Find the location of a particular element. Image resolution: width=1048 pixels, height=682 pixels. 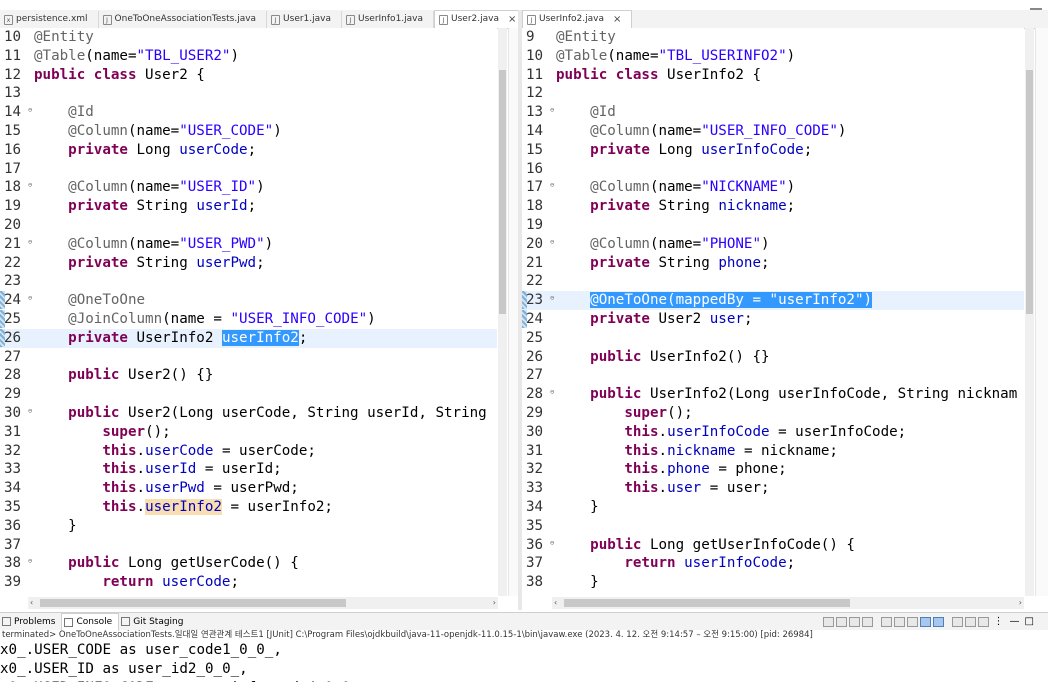

code-line: 14 @Column(name="USER_INFO_CODE") is located at coordinates (773, 131).